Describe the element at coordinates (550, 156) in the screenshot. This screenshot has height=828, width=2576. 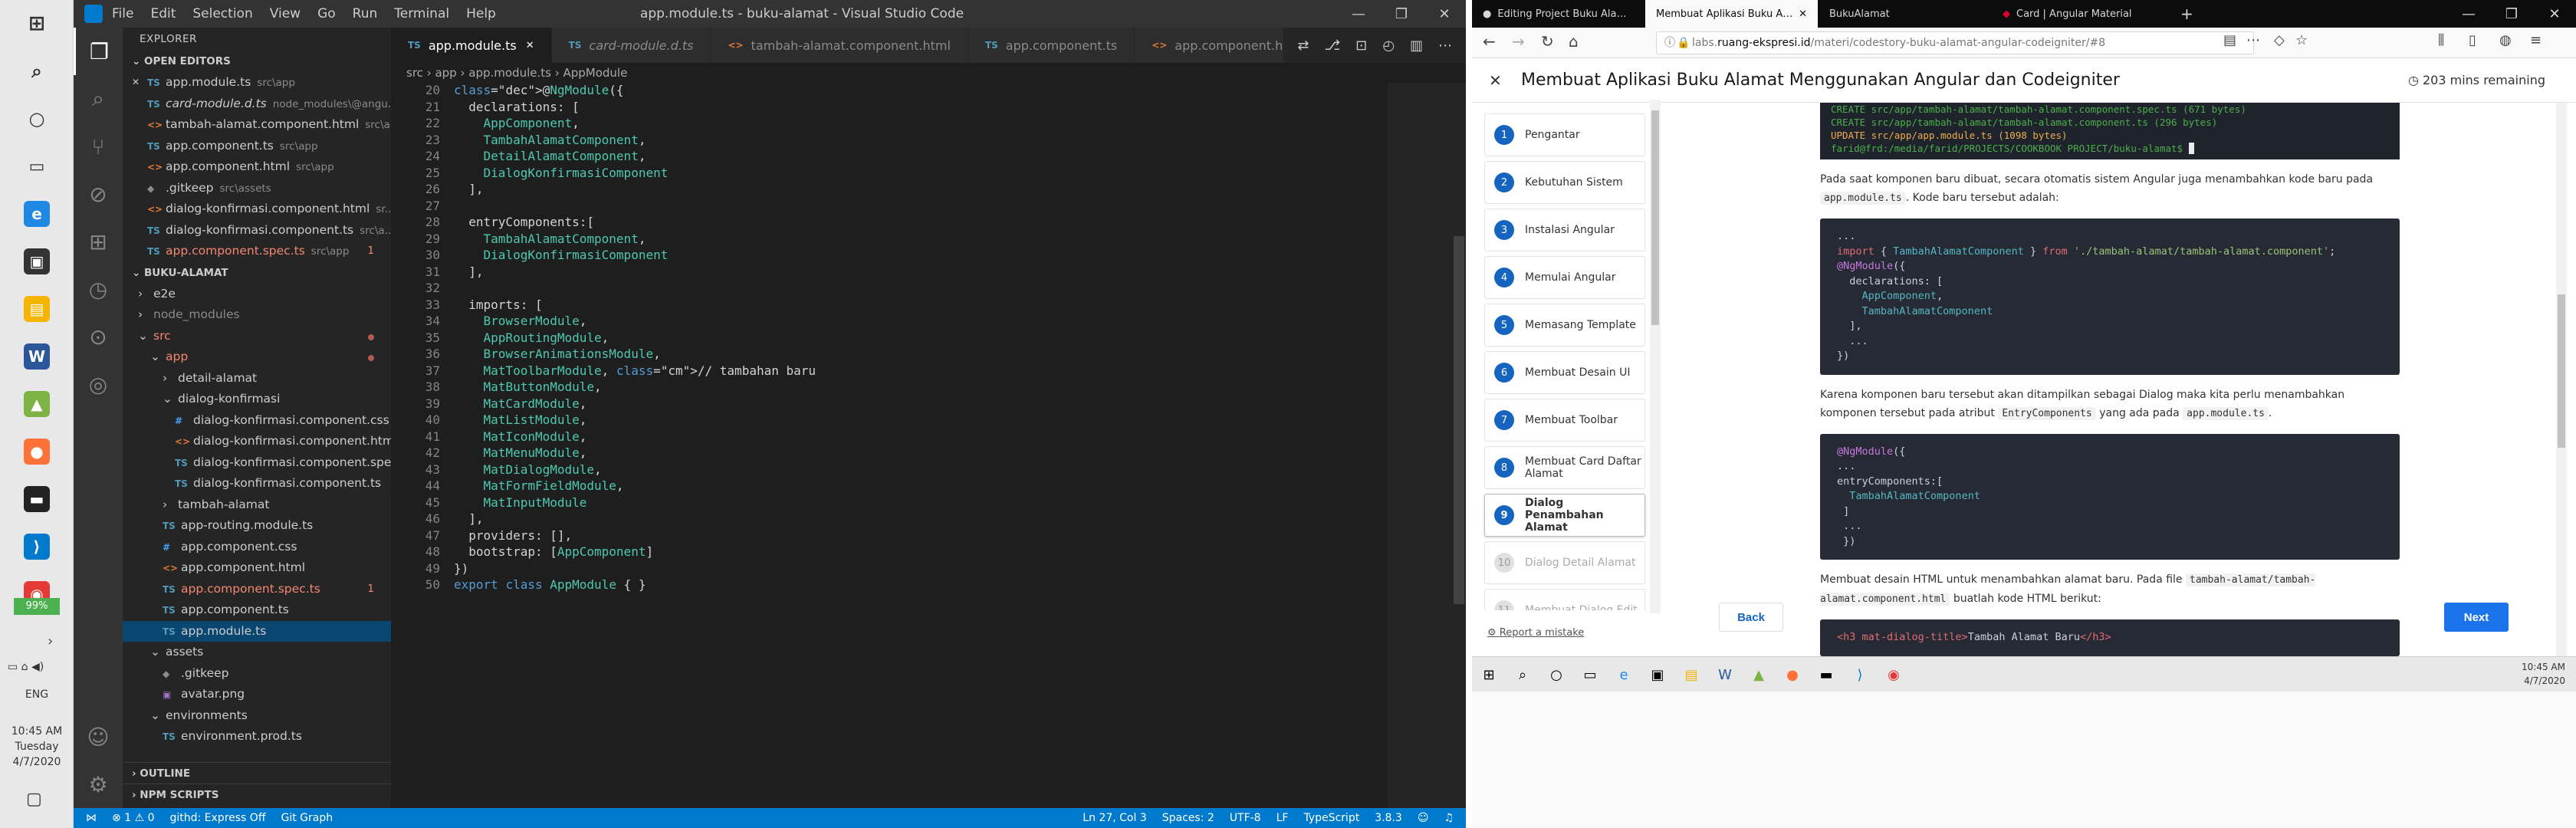
I see `code-line: DetailAlamatComponent,` at that location.